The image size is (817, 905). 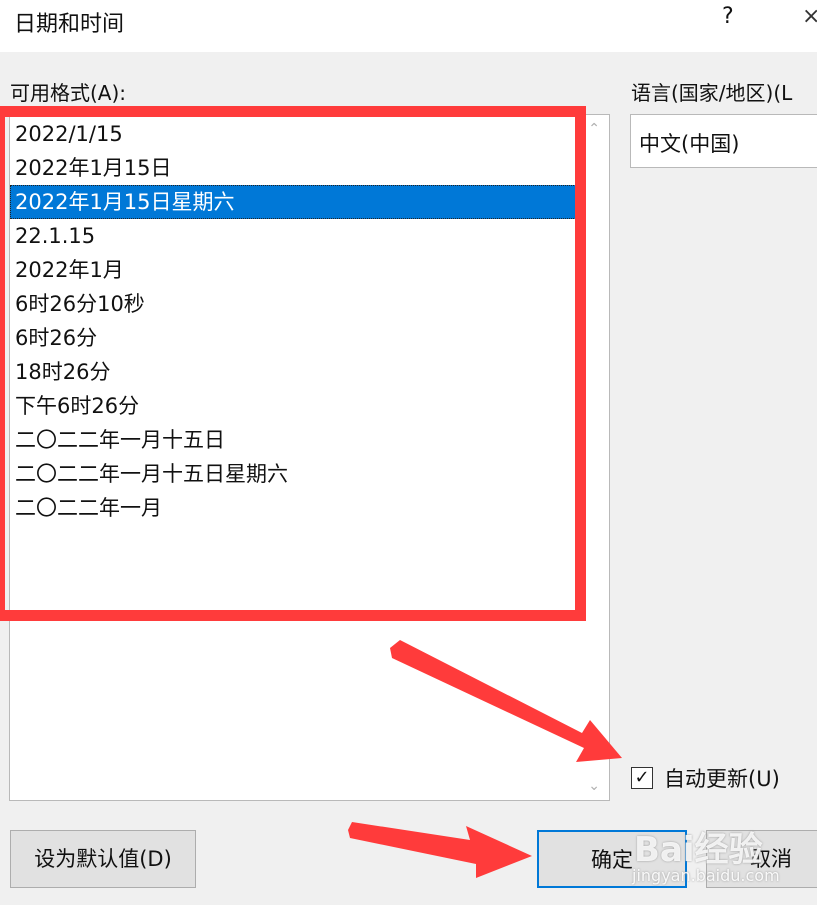 What do you see at coordinates (689, 144) in the screenshot?
I see `language-value: 中文(中国)` at bounding box center [689, 144].